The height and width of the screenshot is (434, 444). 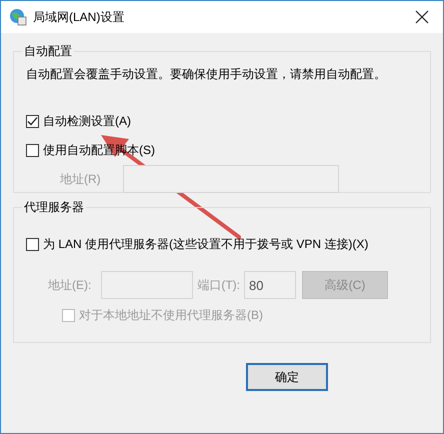 What do you see at coordinates (70, 285) in the screenshot?
I see `field-label: 地址(E):` at bounding box center [70, 285].